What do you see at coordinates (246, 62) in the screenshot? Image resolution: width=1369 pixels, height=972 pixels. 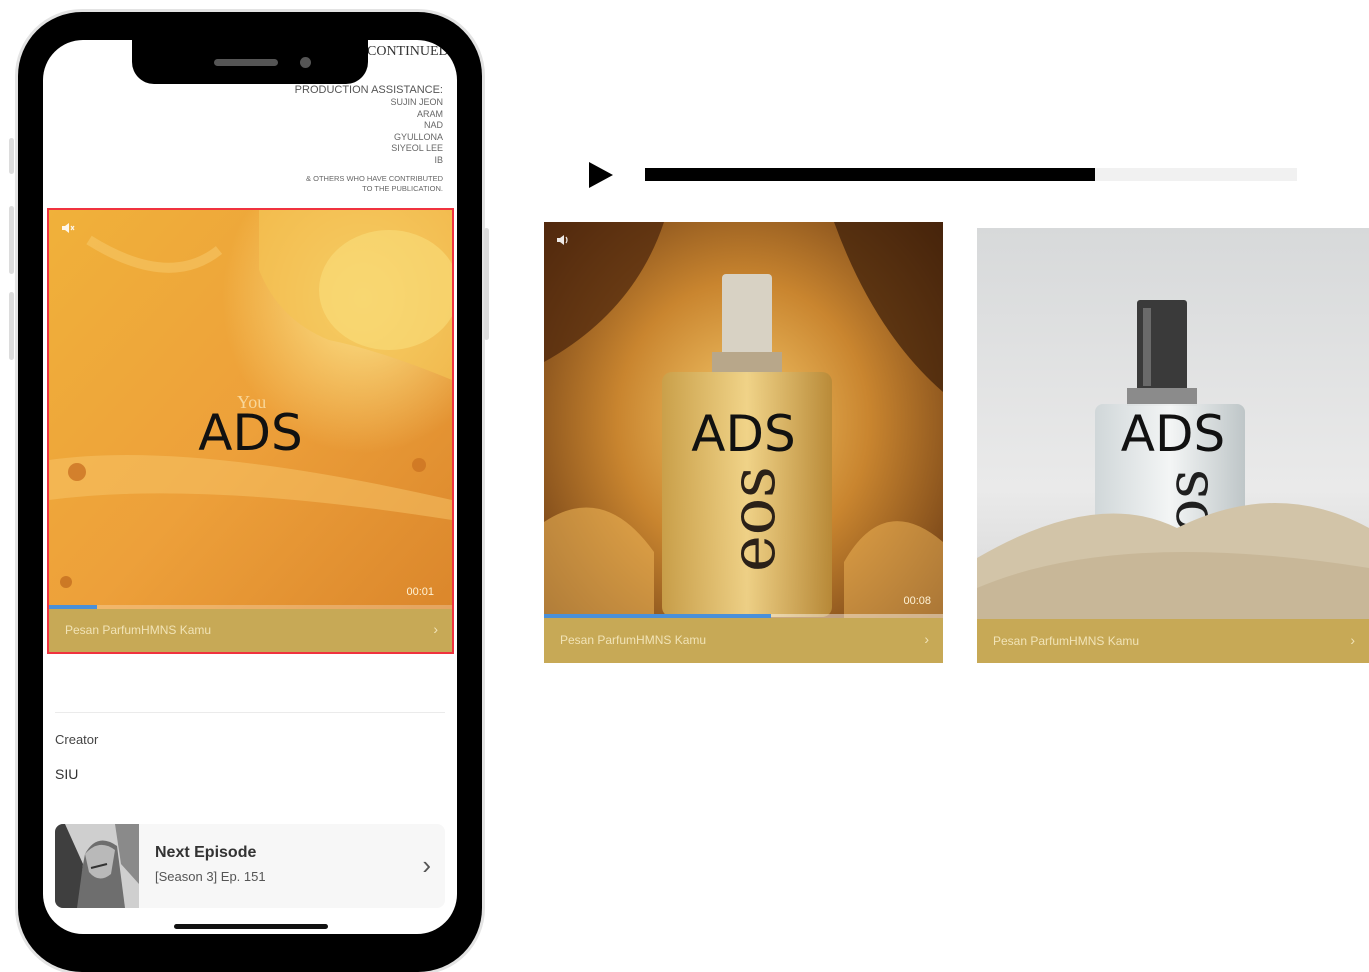 I see `speaker-grille` at bounding box center [246, 62].